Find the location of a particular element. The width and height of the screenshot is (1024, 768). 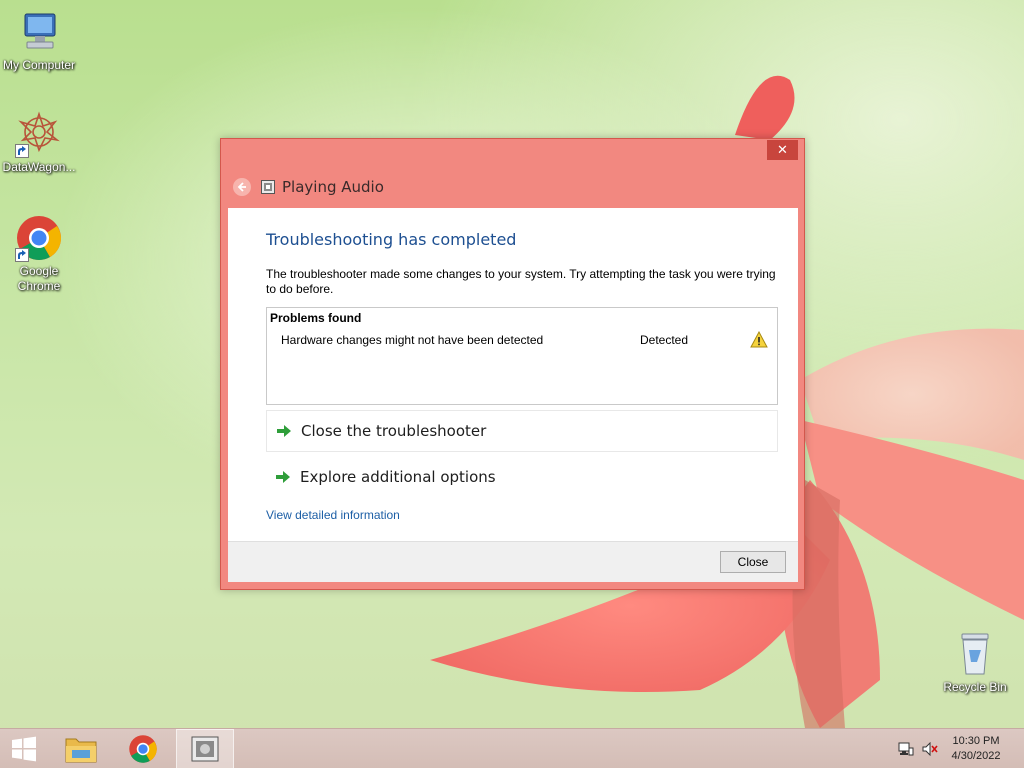

folder-icon is located at coordinates (81, 750).